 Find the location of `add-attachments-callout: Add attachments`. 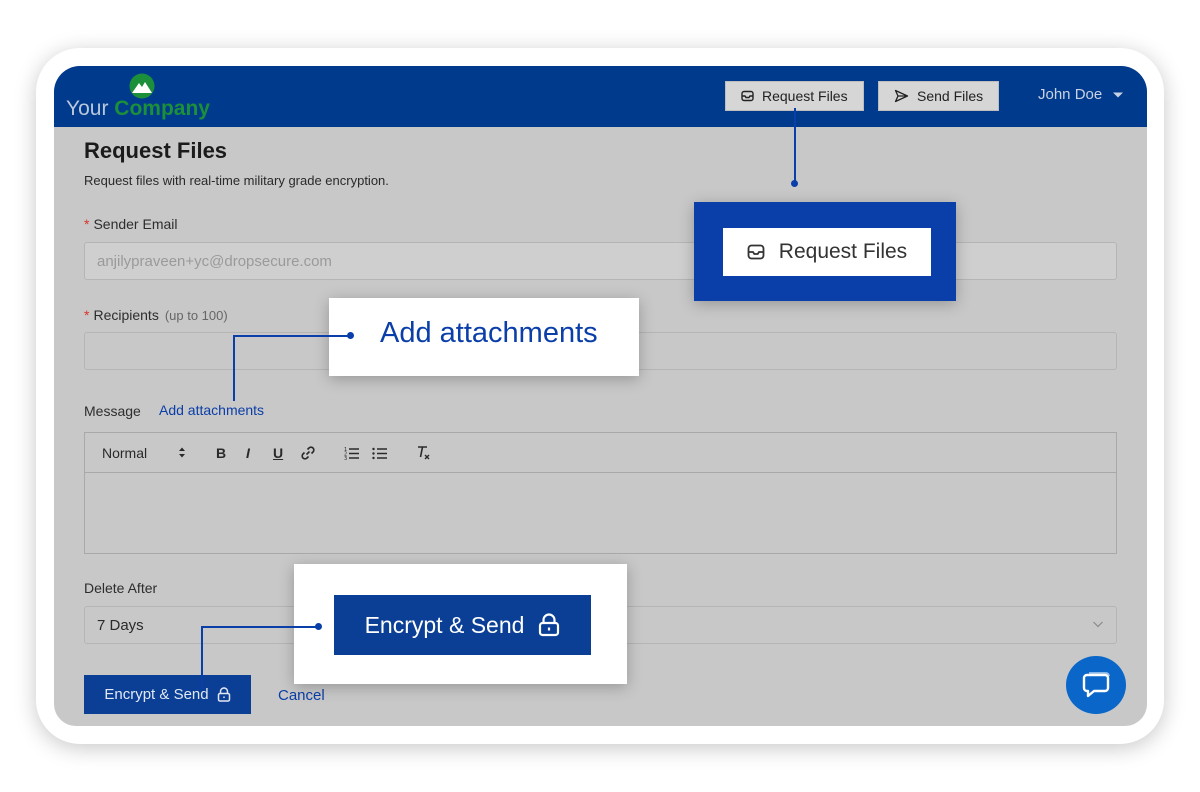

add-attachments-callout: Add attachments is located at coordinates (484, 337).